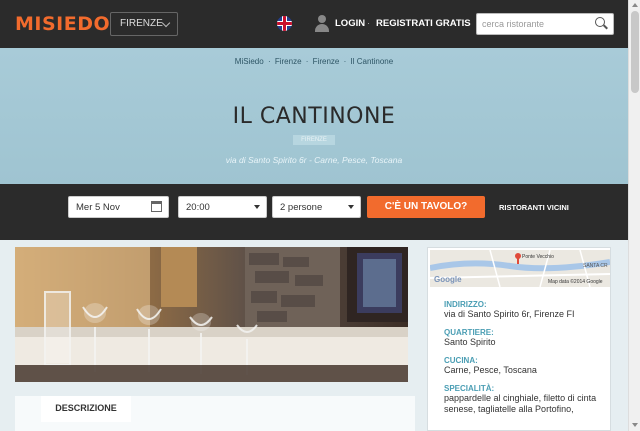  Describe the element at coordinates (635, 5) in the screenshot. I see `scroll-up-icon` at that location.